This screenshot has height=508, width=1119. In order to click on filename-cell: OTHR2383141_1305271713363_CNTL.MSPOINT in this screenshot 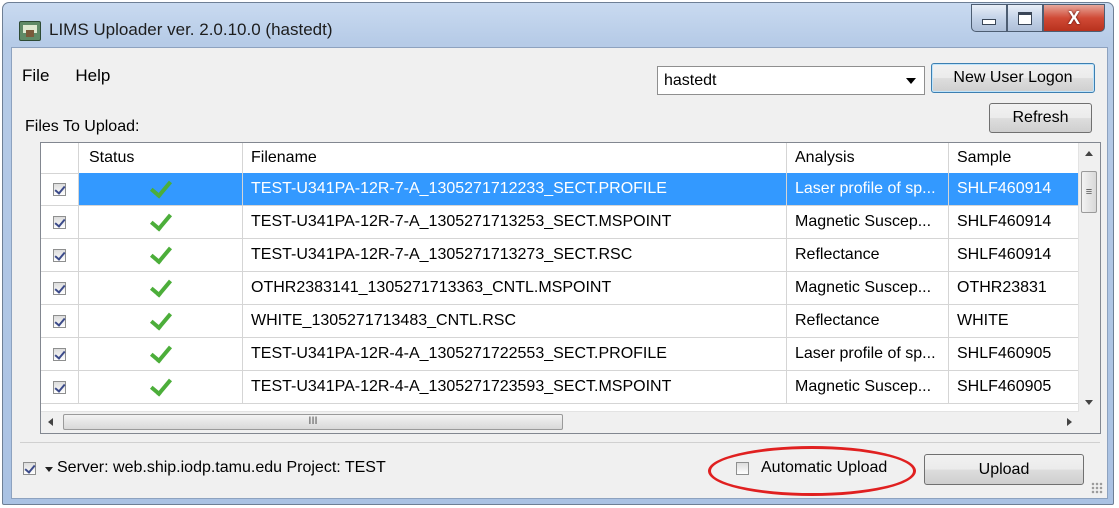, I will do `click(515, 288)`.